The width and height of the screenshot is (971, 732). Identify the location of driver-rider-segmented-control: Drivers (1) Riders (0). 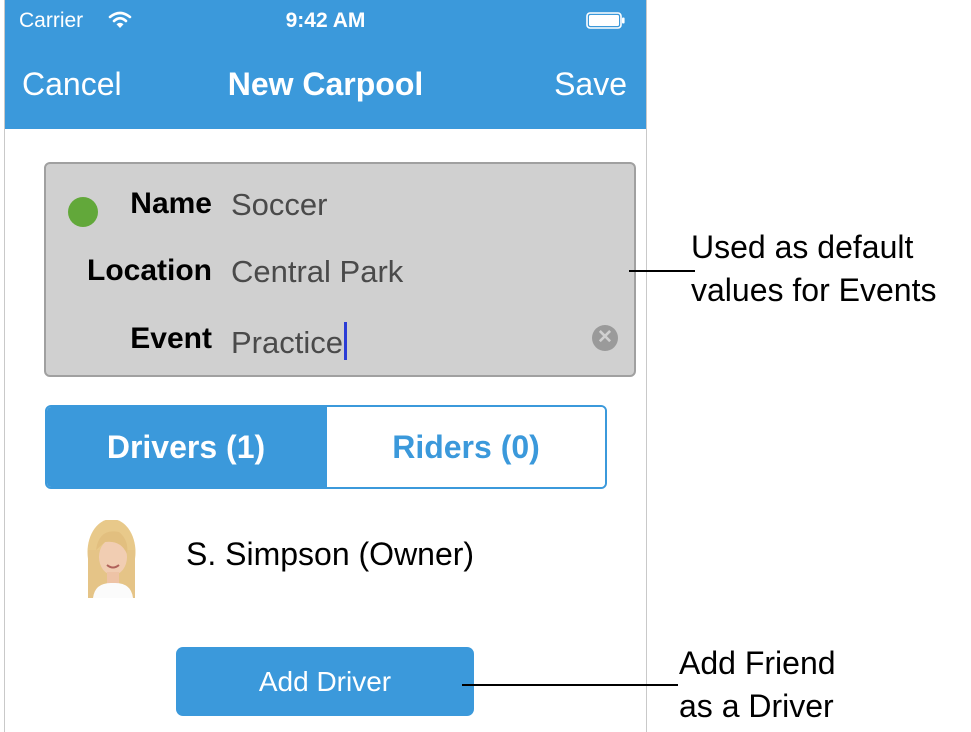
(326, 447).